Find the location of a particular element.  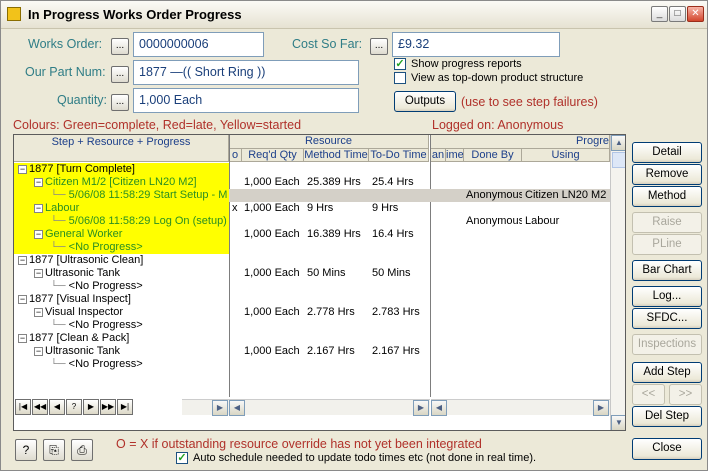

header-done-by: Done By is located at coordinates (493, 155).